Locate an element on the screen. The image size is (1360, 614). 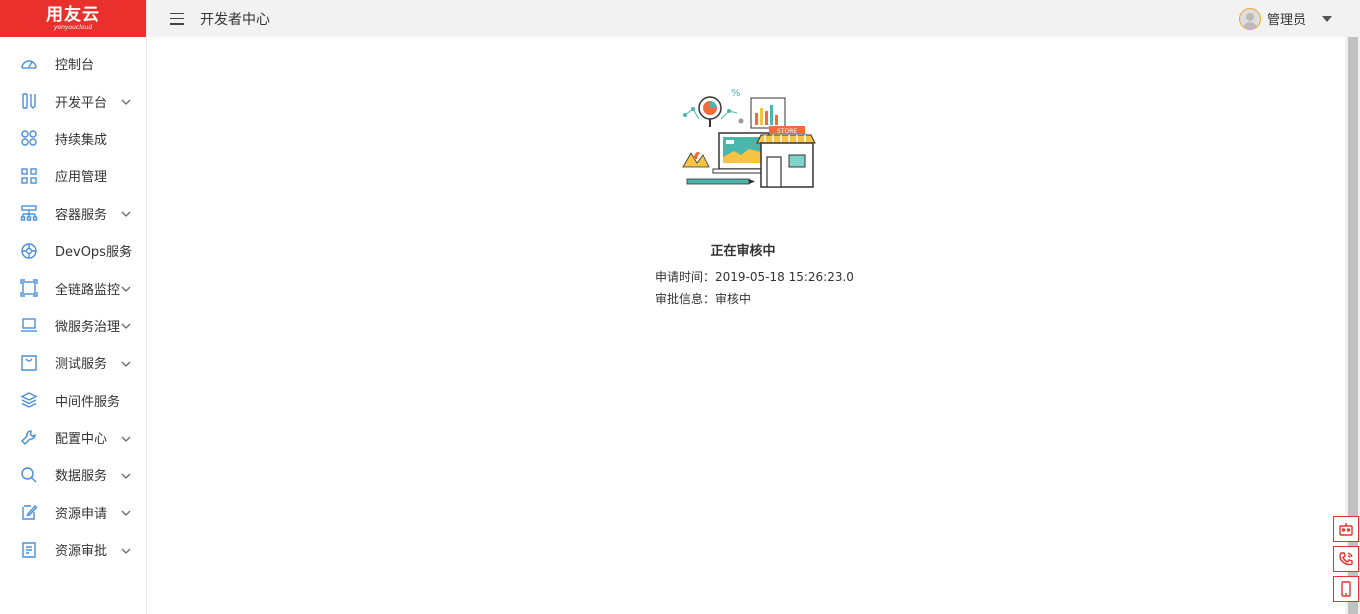
search-data-icon is located at coordinates (29, 475).